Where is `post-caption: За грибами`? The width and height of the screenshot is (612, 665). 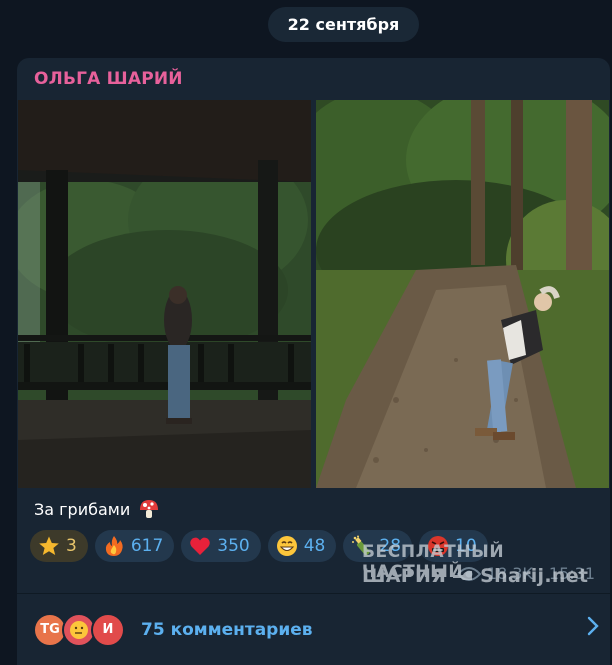 post-caption: За грибами is located at coordinates (97, 509).